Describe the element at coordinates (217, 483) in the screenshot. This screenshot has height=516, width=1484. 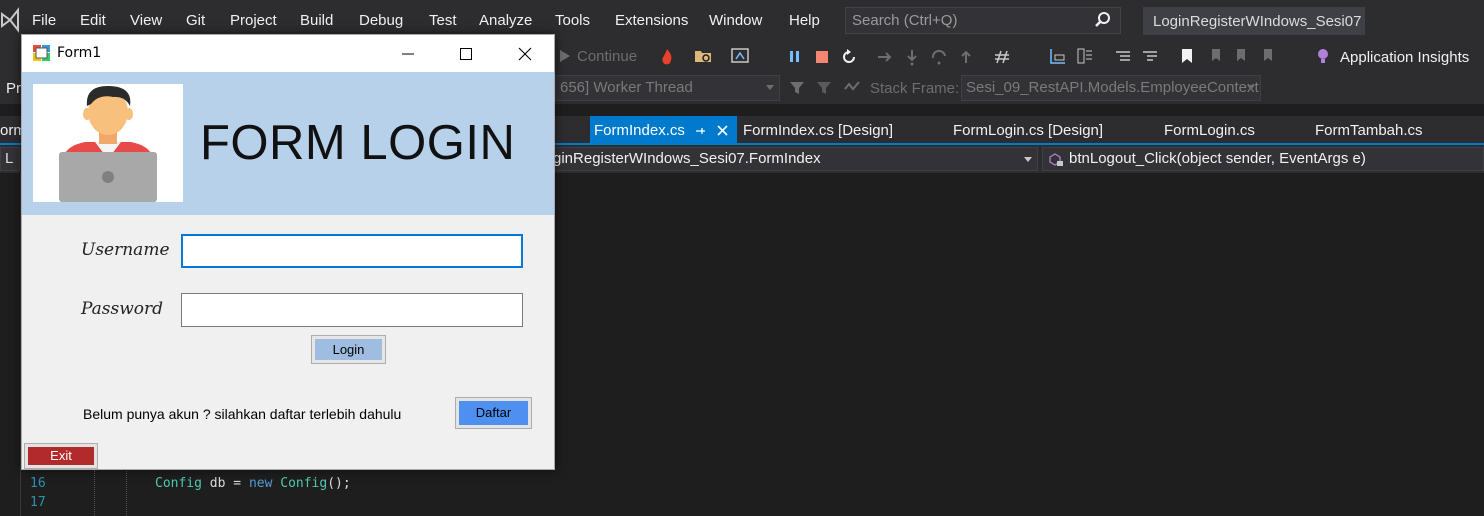
I see `code-var-token: db` at that location.